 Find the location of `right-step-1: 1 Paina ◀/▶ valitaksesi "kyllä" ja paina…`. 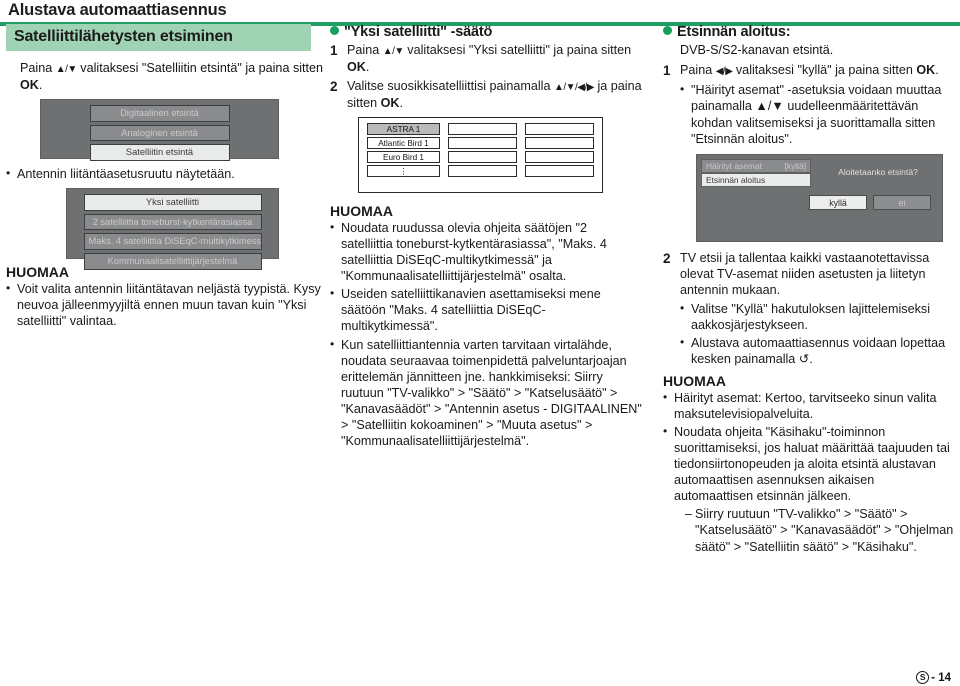

right-step-1: 1 Paina ◀/▶ valitaksesi "kyllä" ja paina… is located at coordinates (809, 70).